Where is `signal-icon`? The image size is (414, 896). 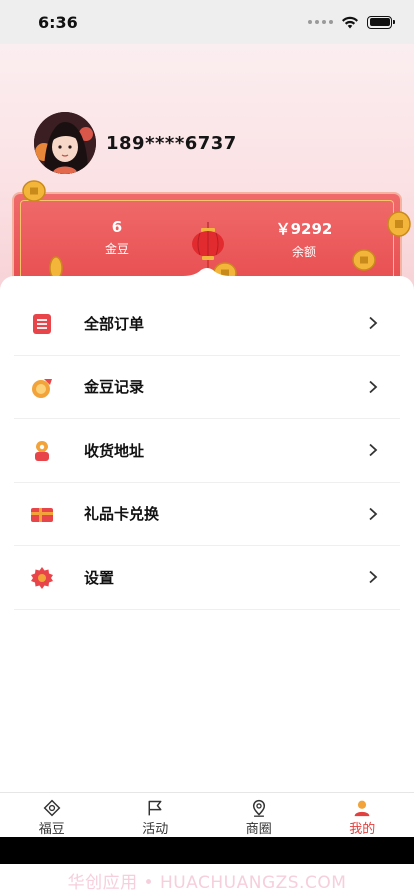
signal-icon is located at coordinates (320, 22).